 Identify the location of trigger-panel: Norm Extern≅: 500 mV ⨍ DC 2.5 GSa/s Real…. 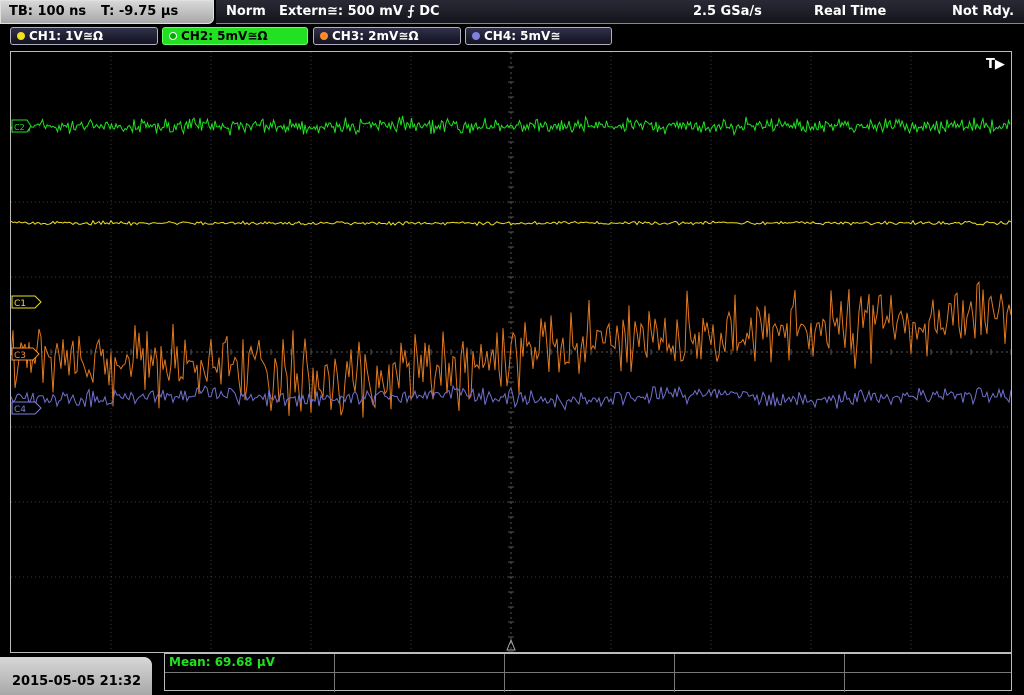
(620, 12).